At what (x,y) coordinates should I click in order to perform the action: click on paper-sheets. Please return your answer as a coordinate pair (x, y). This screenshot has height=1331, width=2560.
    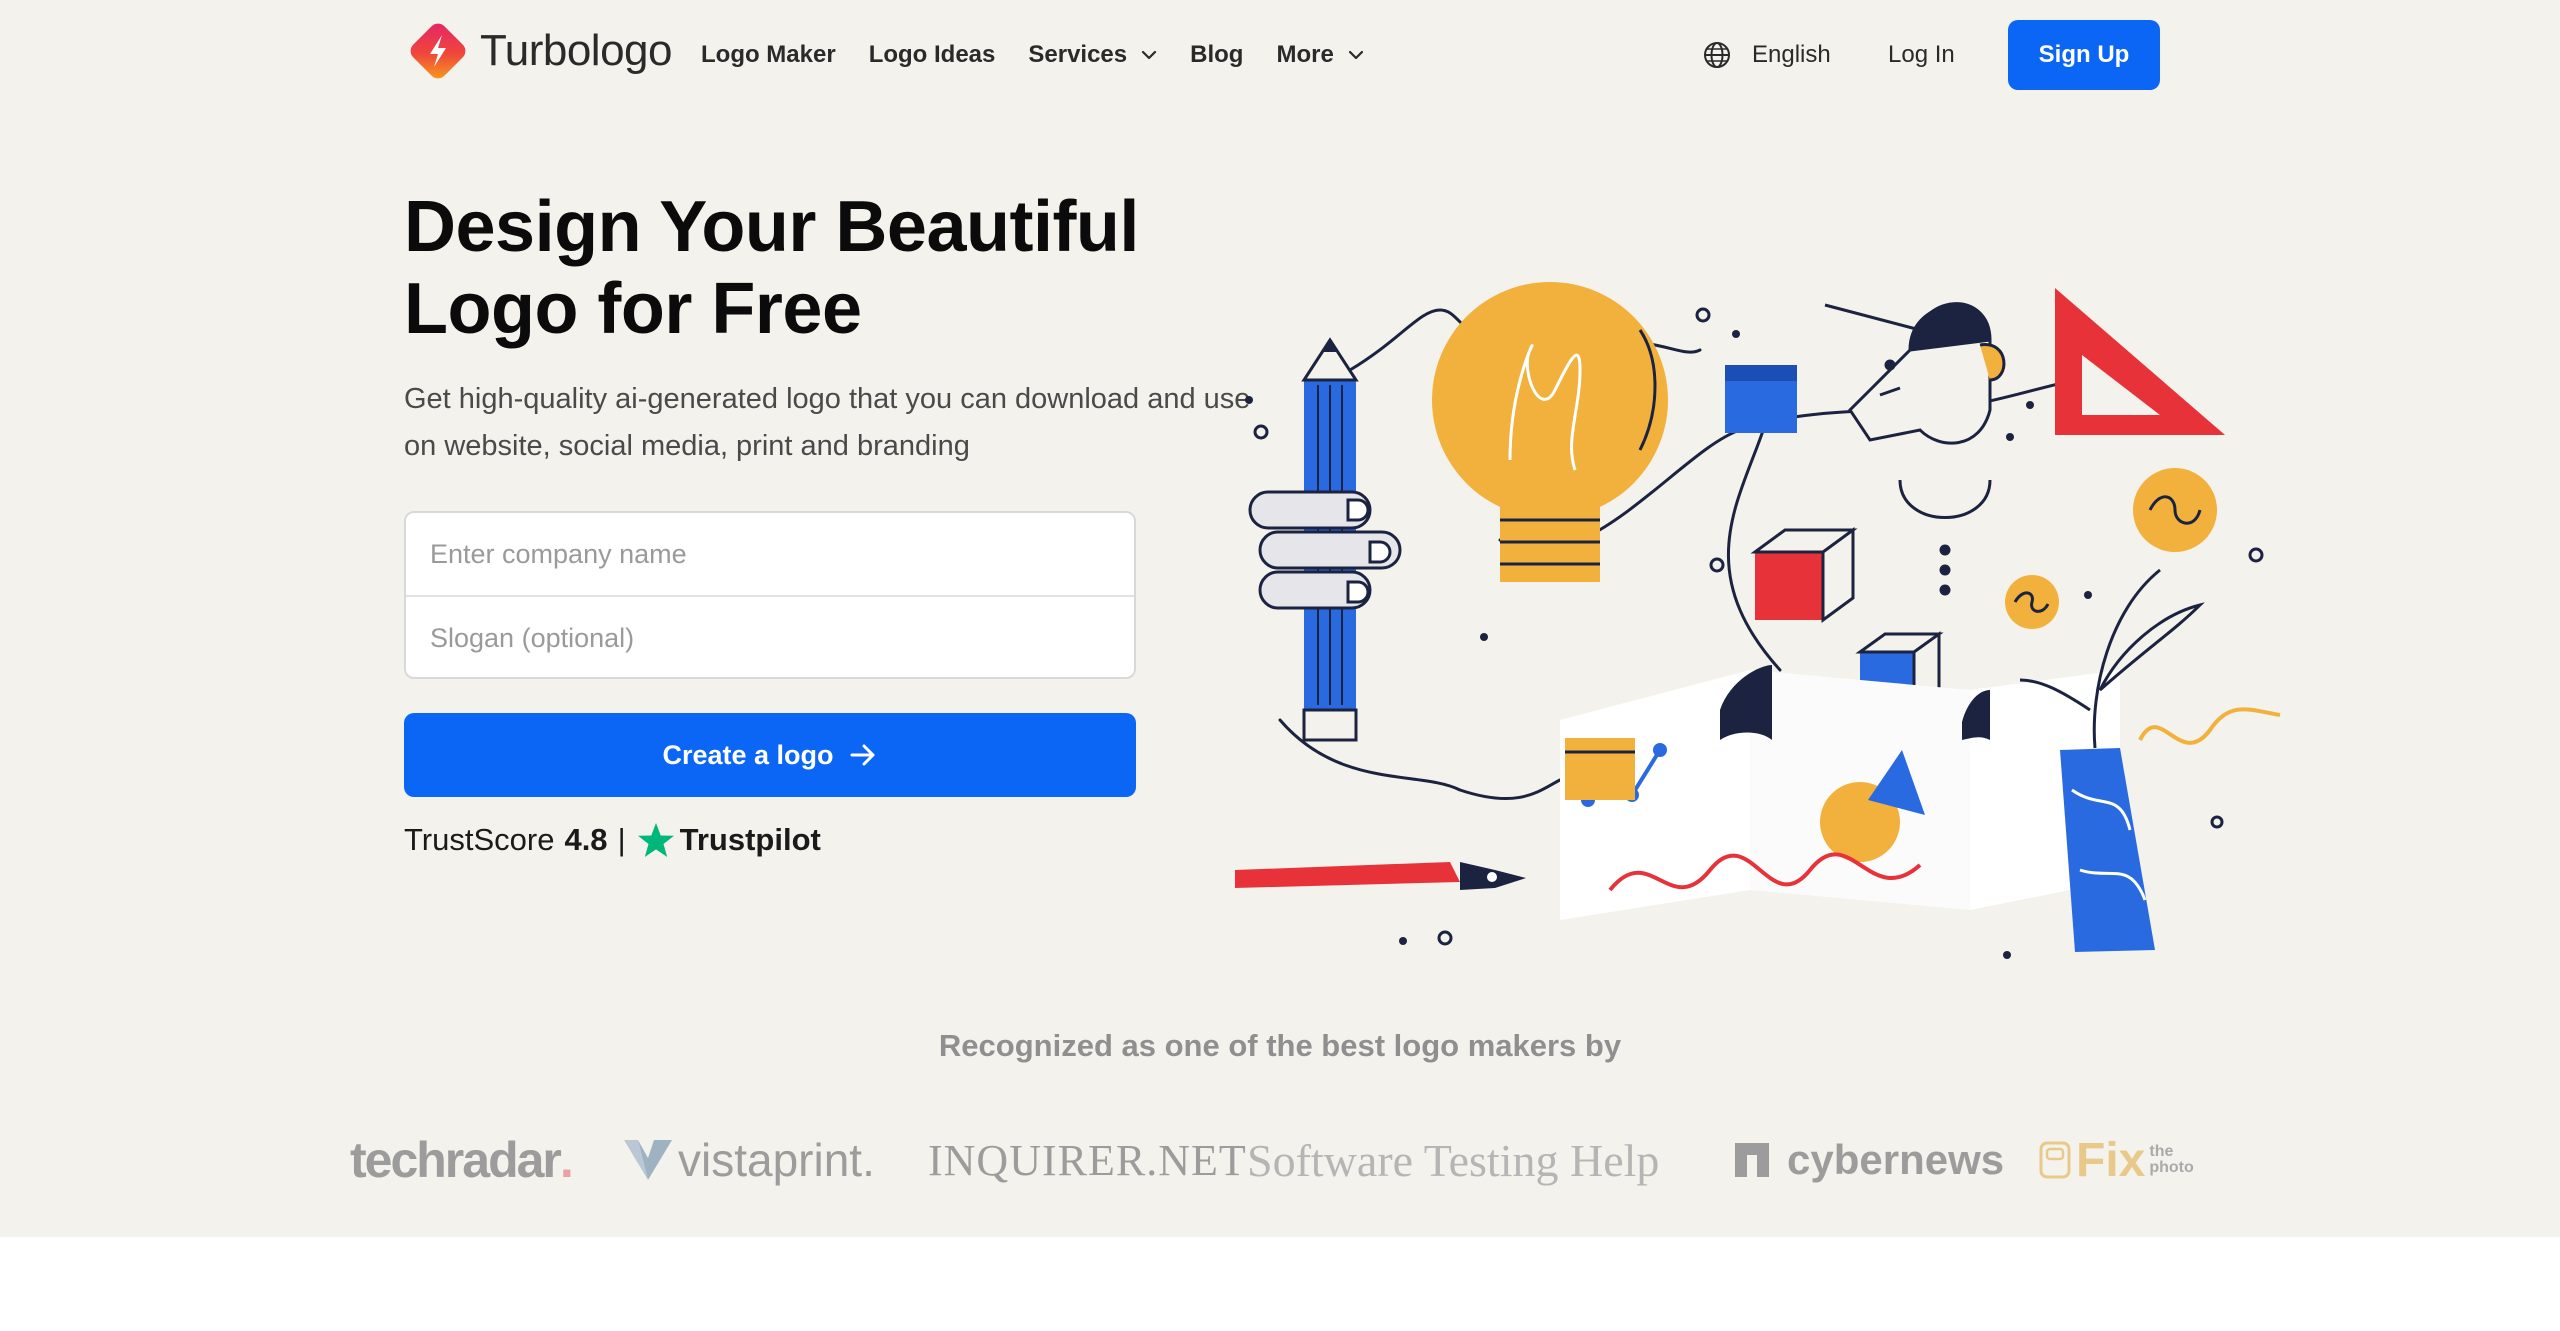
    Looking at the image, I should click on (1840, 792).